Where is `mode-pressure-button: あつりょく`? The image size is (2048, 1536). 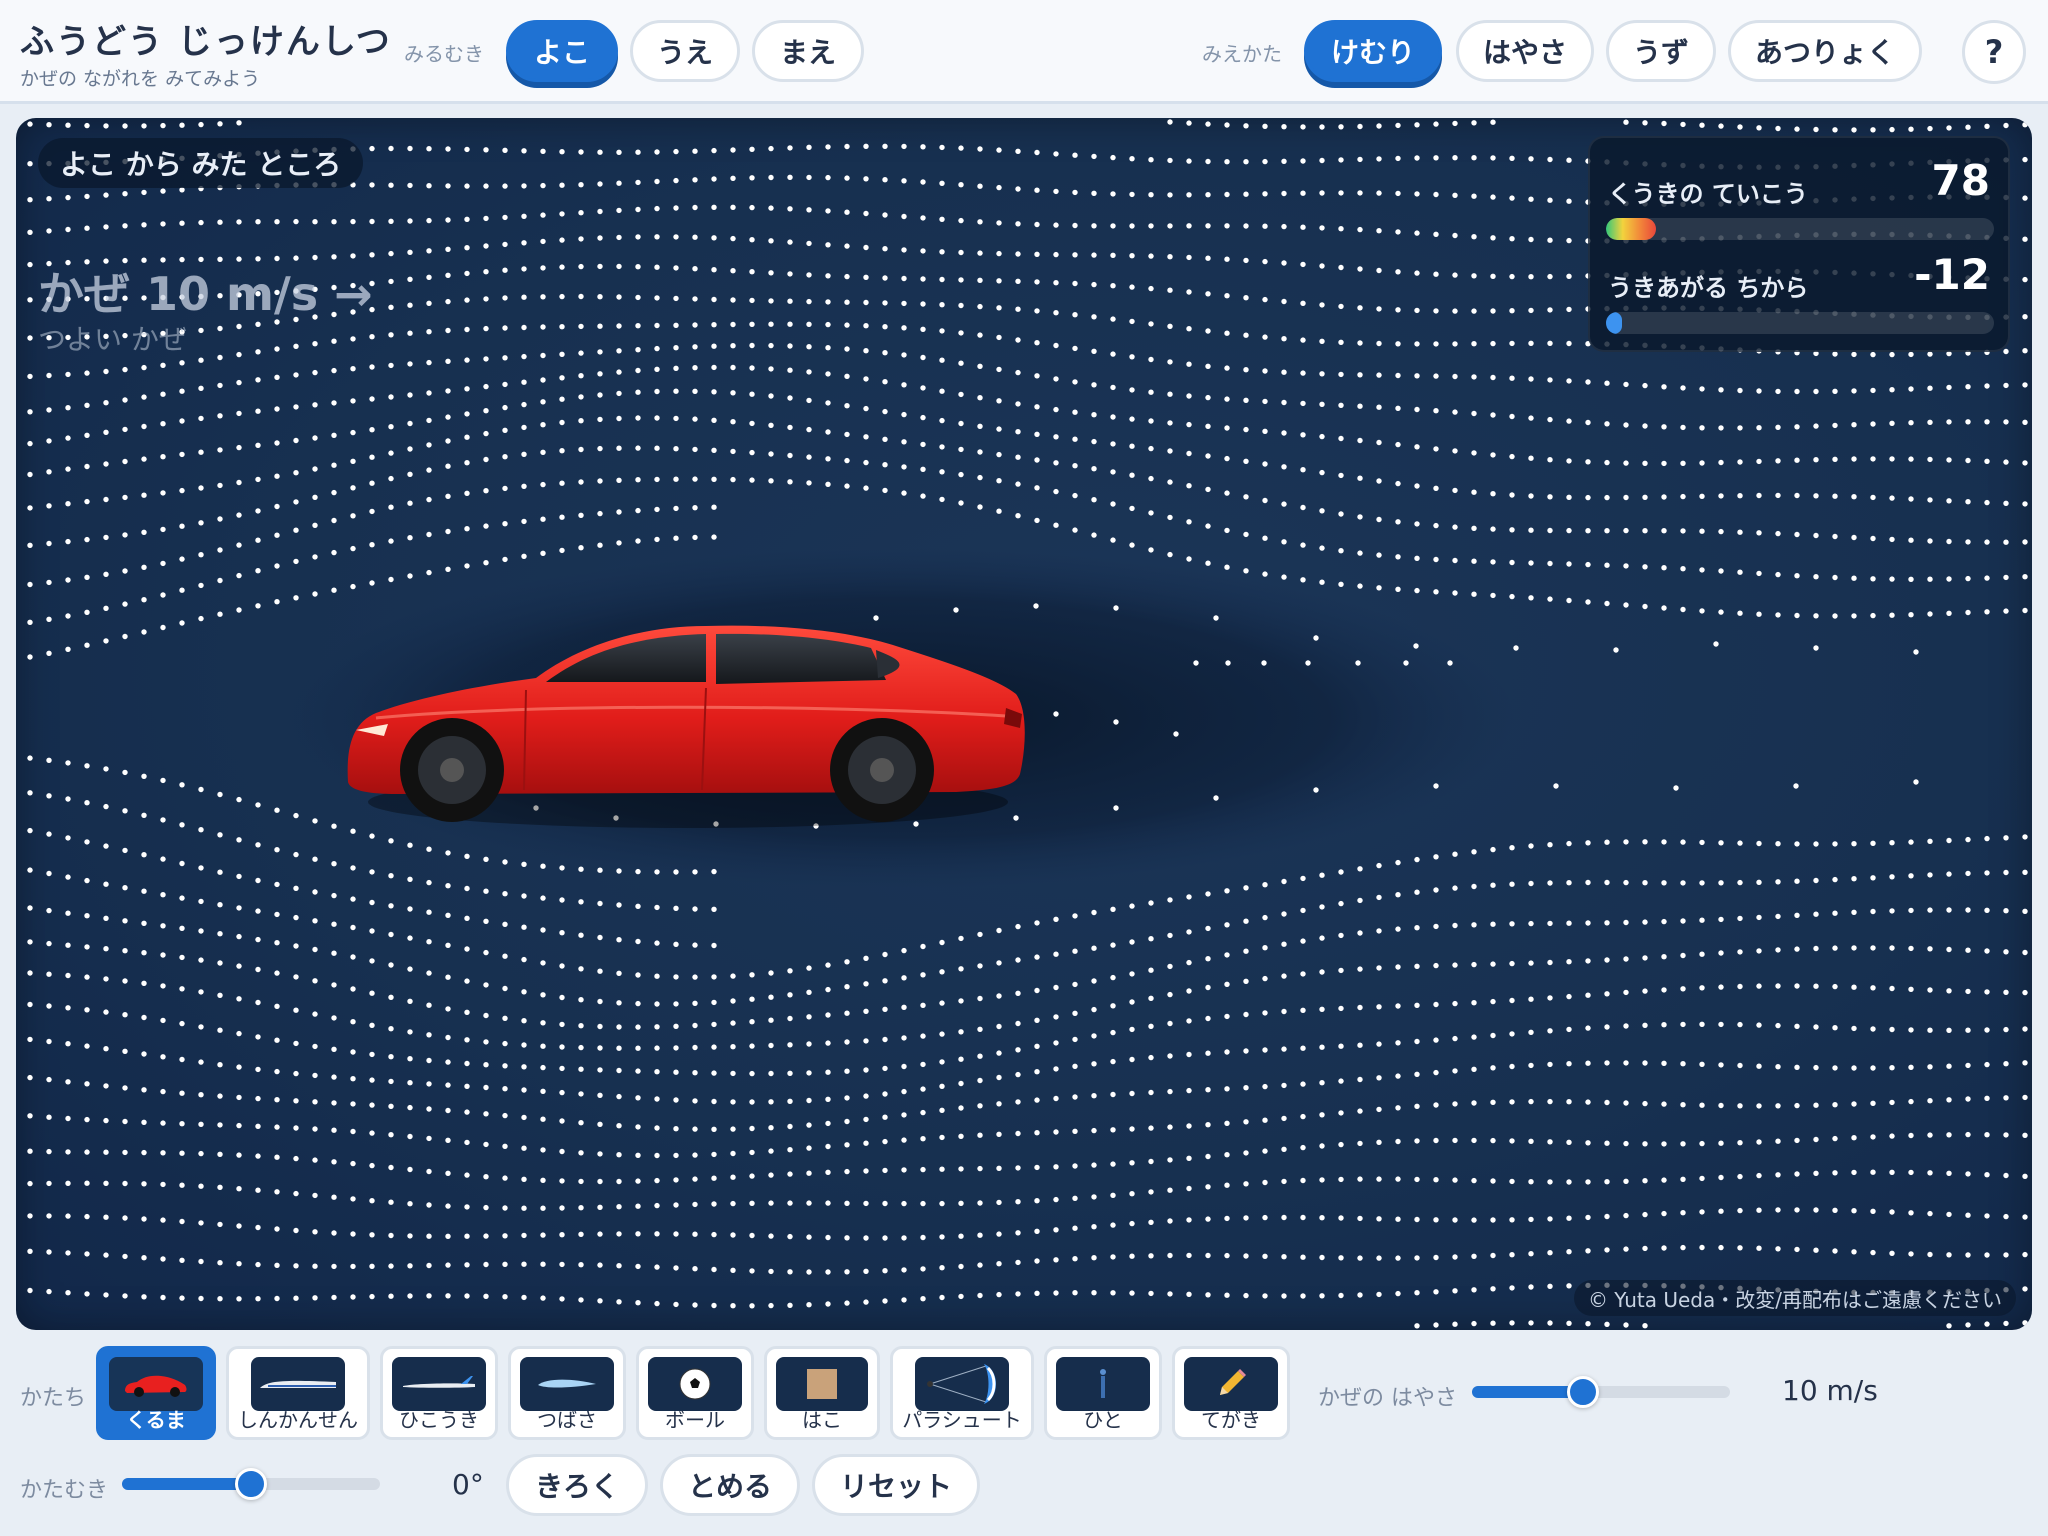 mode-pressure-button: あつりょく is located at coordinates (1825, 51).